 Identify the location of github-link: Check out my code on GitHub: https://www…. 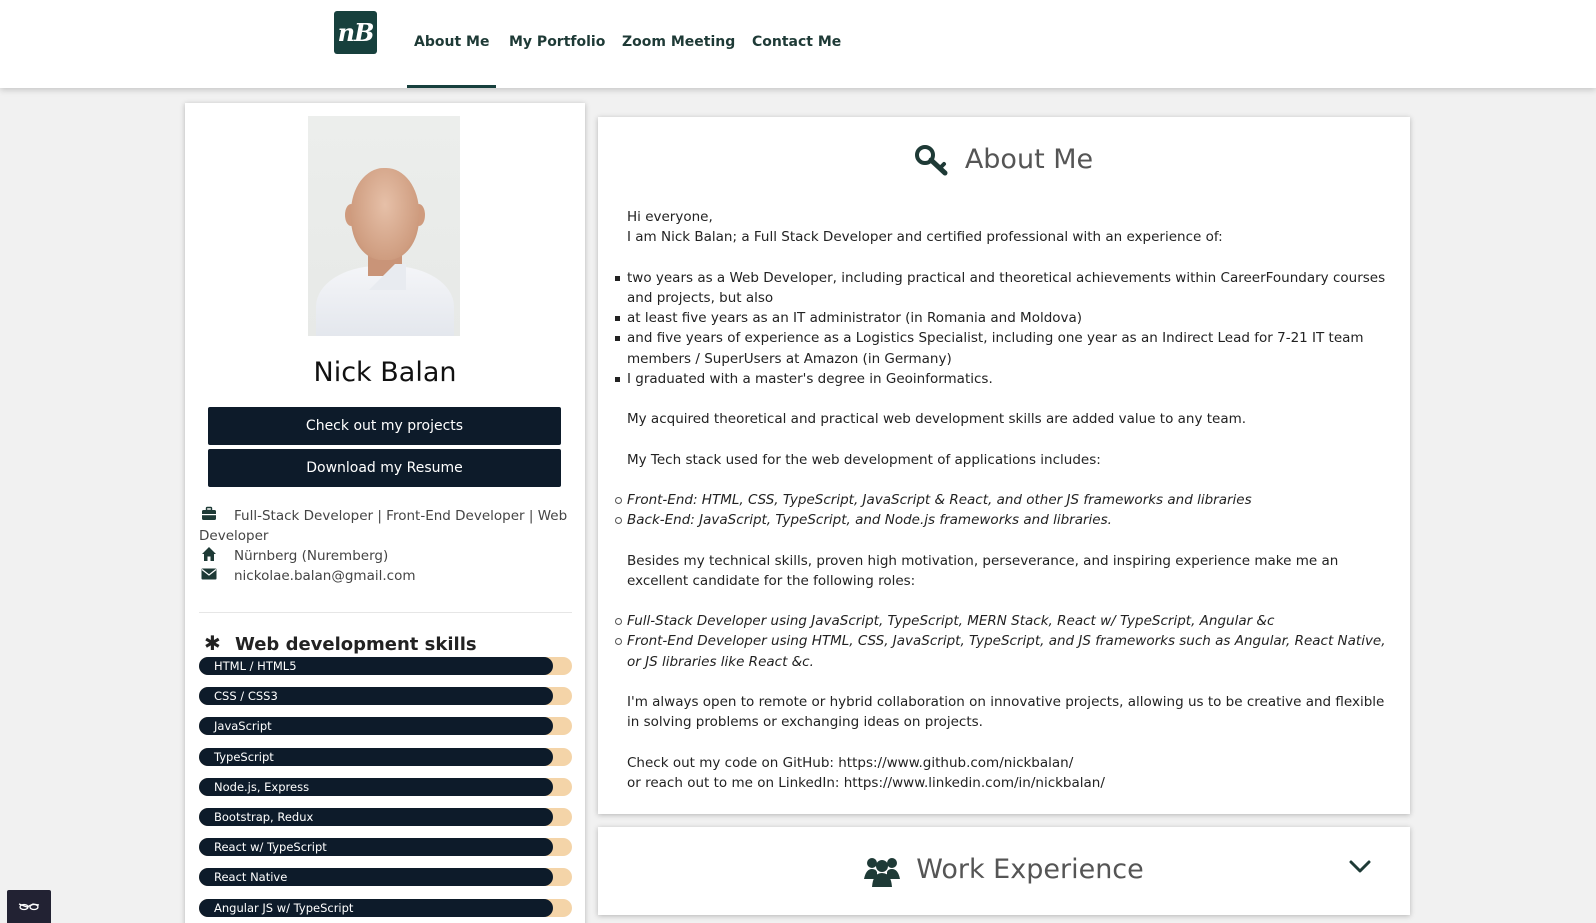
(1007, 763).